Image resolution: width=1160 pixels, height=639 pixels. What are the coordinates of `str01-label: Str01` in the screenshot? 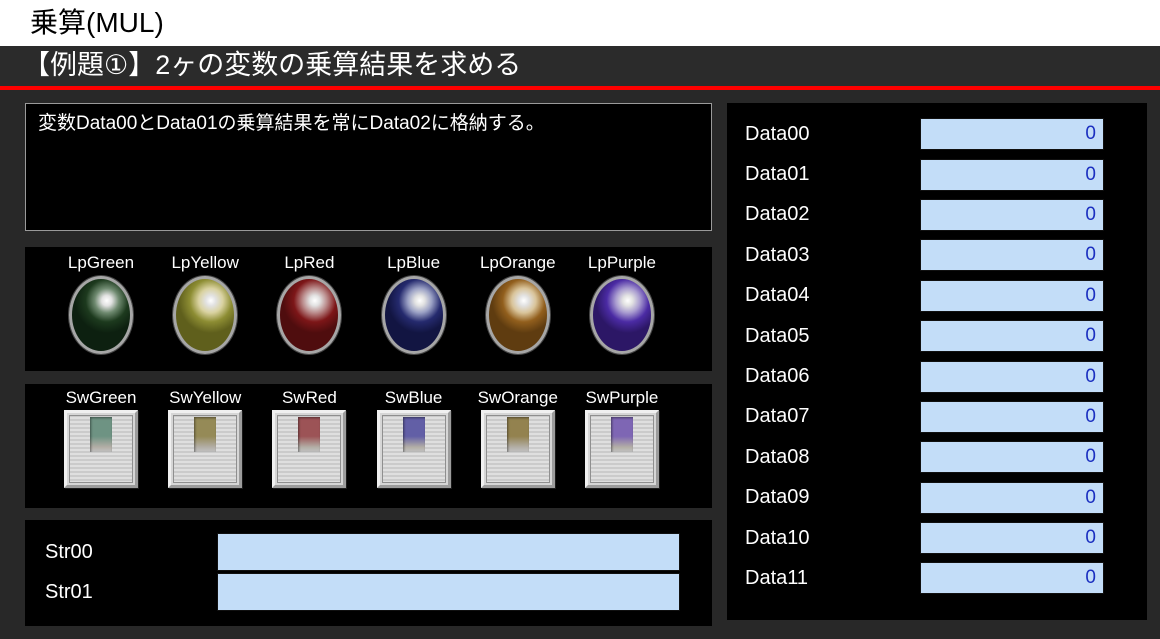 It's located at (69, 592).